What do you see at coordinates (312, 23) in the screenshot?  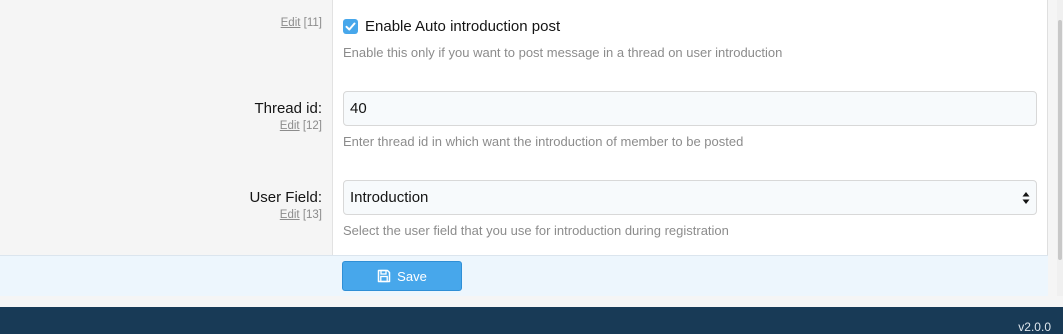 I see `edit-number-11: [11]` at bounding box center [312, 23].